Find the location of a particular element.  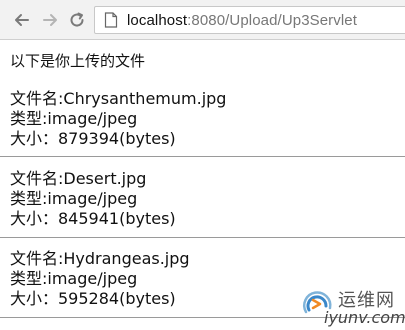

info-page-icon is located at coordinates (111, 20).